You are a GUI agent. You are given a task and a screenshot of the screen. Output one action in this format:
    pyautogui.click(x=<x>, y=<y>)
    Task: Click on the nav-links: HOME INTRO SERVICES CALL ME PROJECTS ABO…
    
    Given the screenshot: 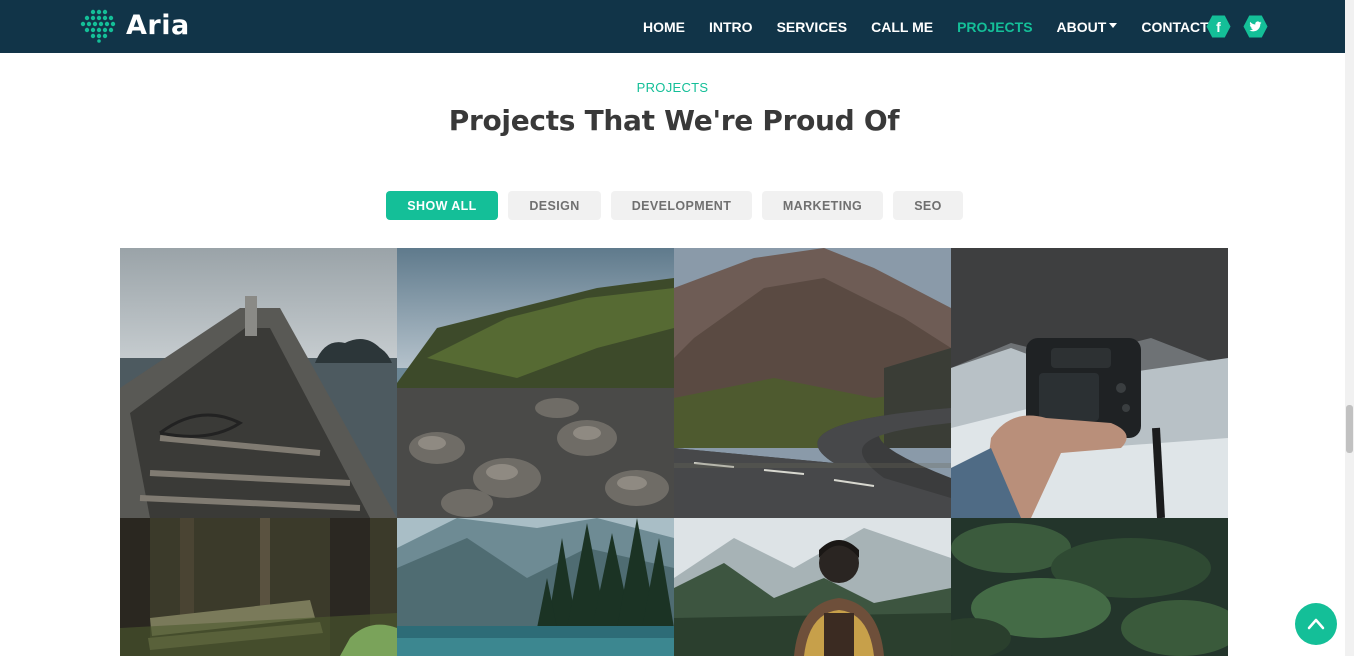 What is the action you would take?
    pyautogui.click(x=938, y=26)
    